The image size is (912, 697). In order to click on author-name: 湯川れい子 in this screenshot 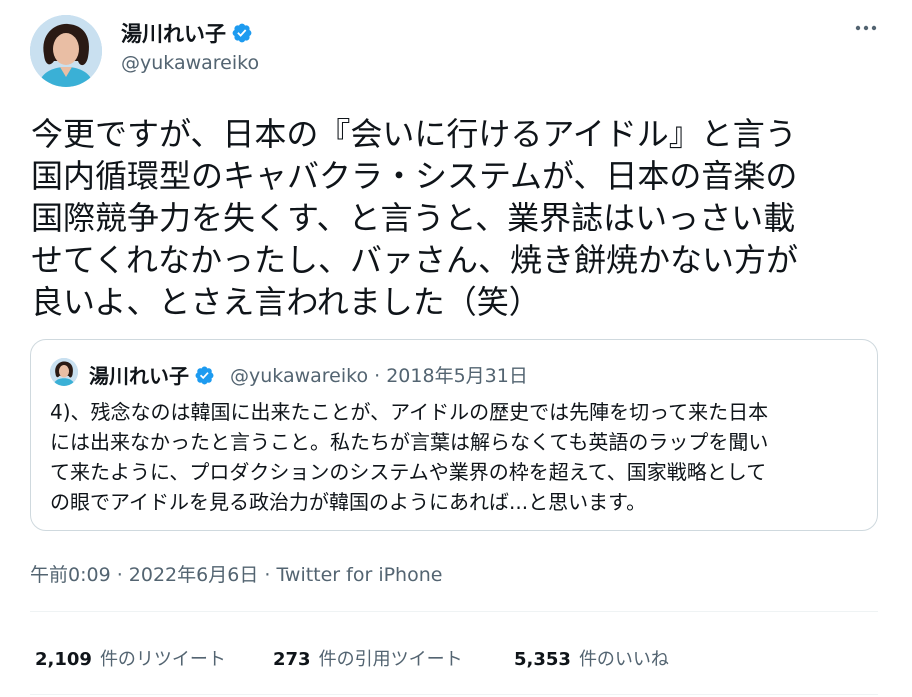, I will do `click(187, 33)`.